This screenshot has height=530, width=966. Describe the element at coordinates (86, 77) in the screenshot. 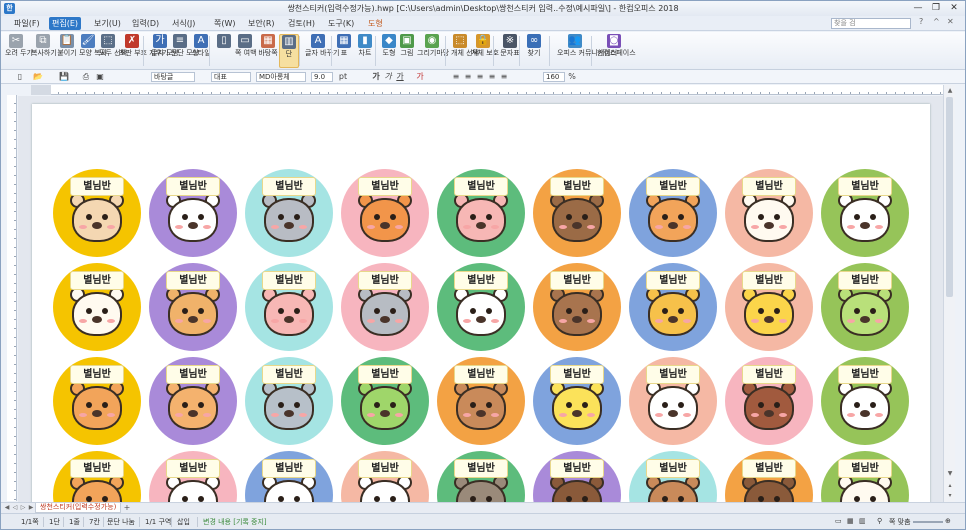

I see `print-icon: ⎙` at that location.